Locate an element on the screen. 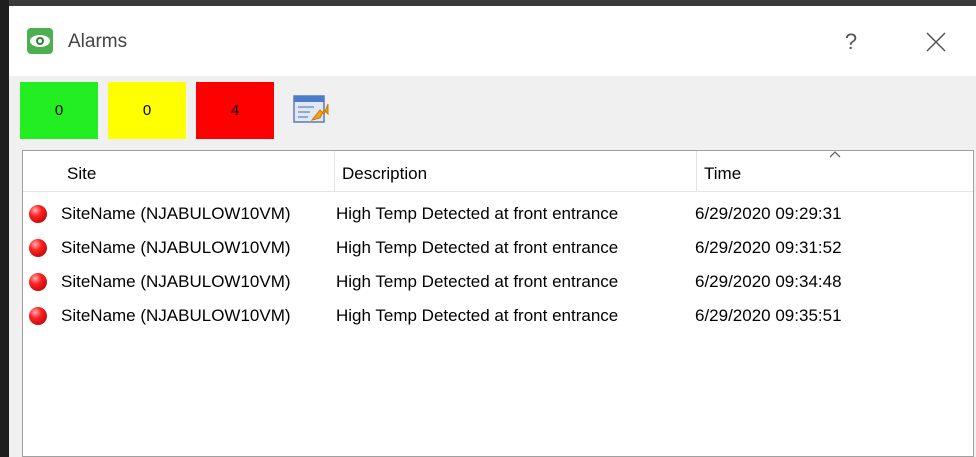 Image resolution: width=976 pixels, height=457 pixels. export-report-icon is located at coordinates (311, 109).